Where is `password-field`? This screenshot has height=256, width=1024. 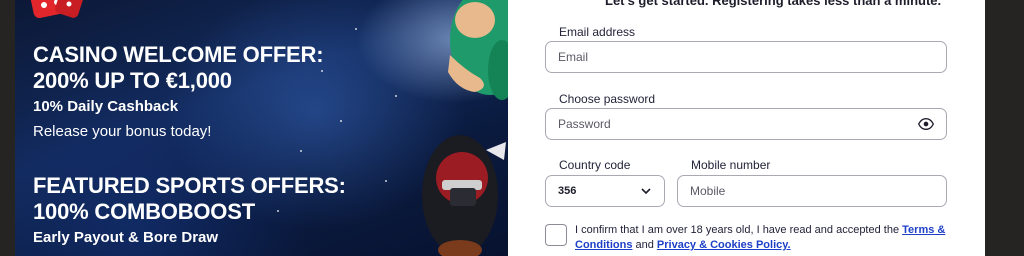
password-field is located at coordinates (746, 124).